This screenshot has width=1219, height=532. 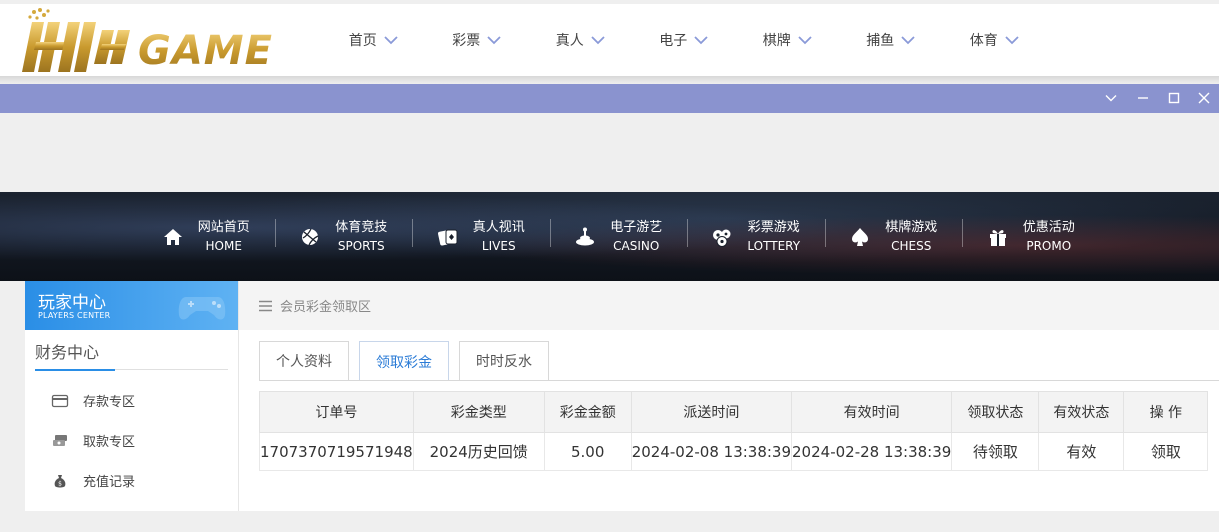 I want to click on main-nav-label: 电子游艺, so click(x=636, y=227).